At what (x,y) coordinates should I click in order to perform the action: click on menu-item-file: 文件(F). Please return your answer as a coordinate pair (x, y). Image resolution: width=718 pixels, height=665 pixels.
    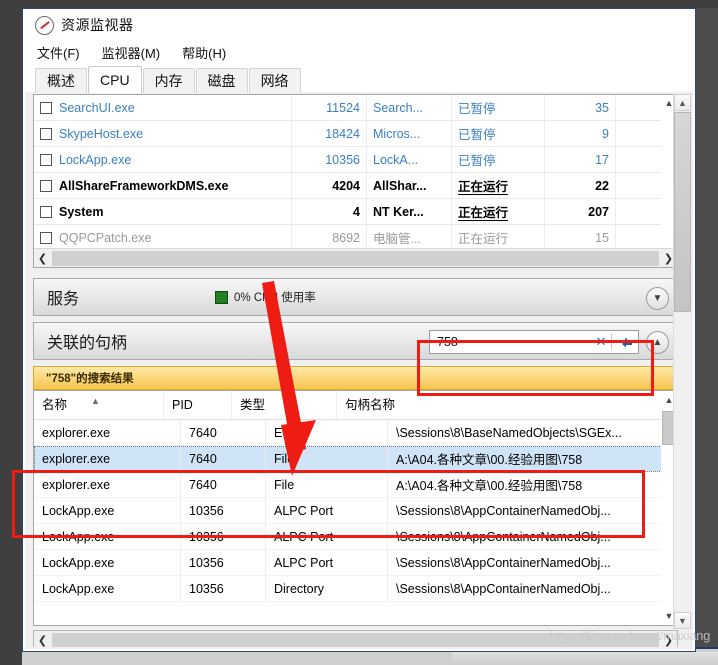
    Looking at the image, I should click on (58, 52).